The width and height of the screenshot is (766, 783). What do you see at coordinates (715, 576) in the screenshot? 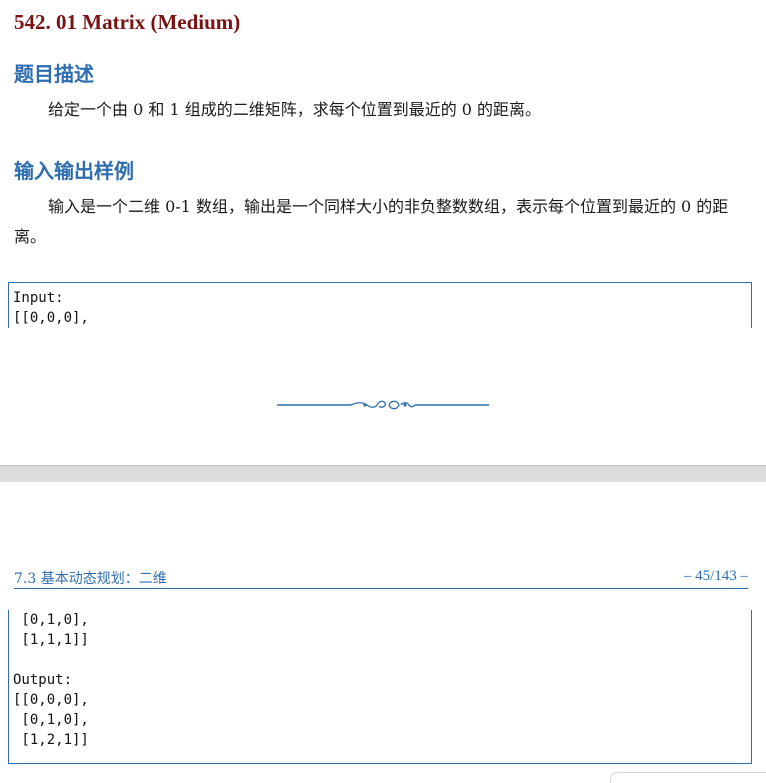
I see `header-page-number: – 45/143 –` at bounding box center [715, 576].